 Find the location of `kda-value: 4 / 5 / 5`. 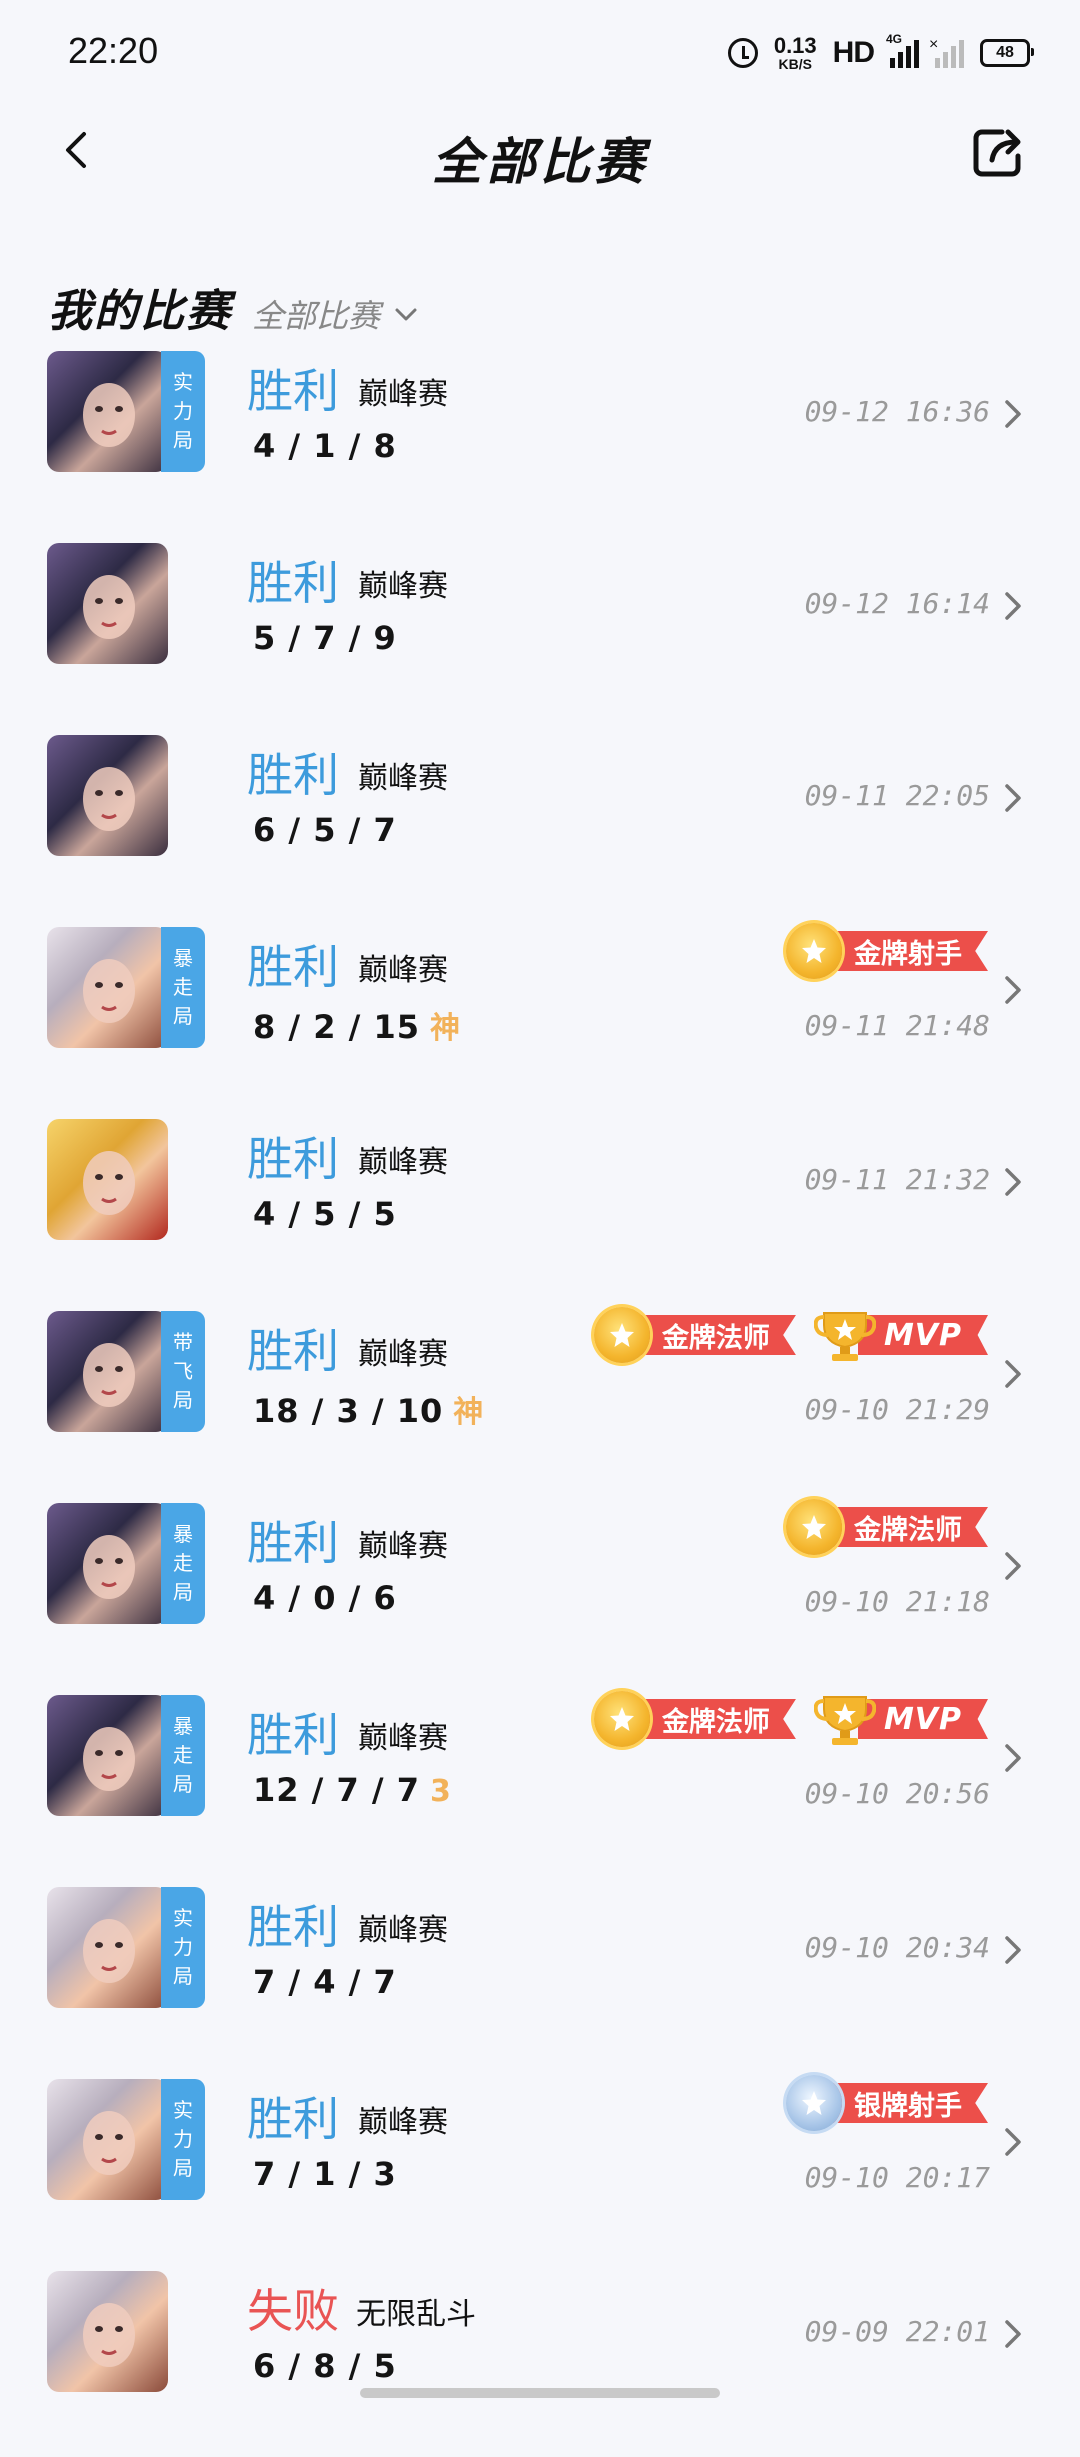

kda-value: 4 / 5 / 5 is located at coordinates (325, 1214).